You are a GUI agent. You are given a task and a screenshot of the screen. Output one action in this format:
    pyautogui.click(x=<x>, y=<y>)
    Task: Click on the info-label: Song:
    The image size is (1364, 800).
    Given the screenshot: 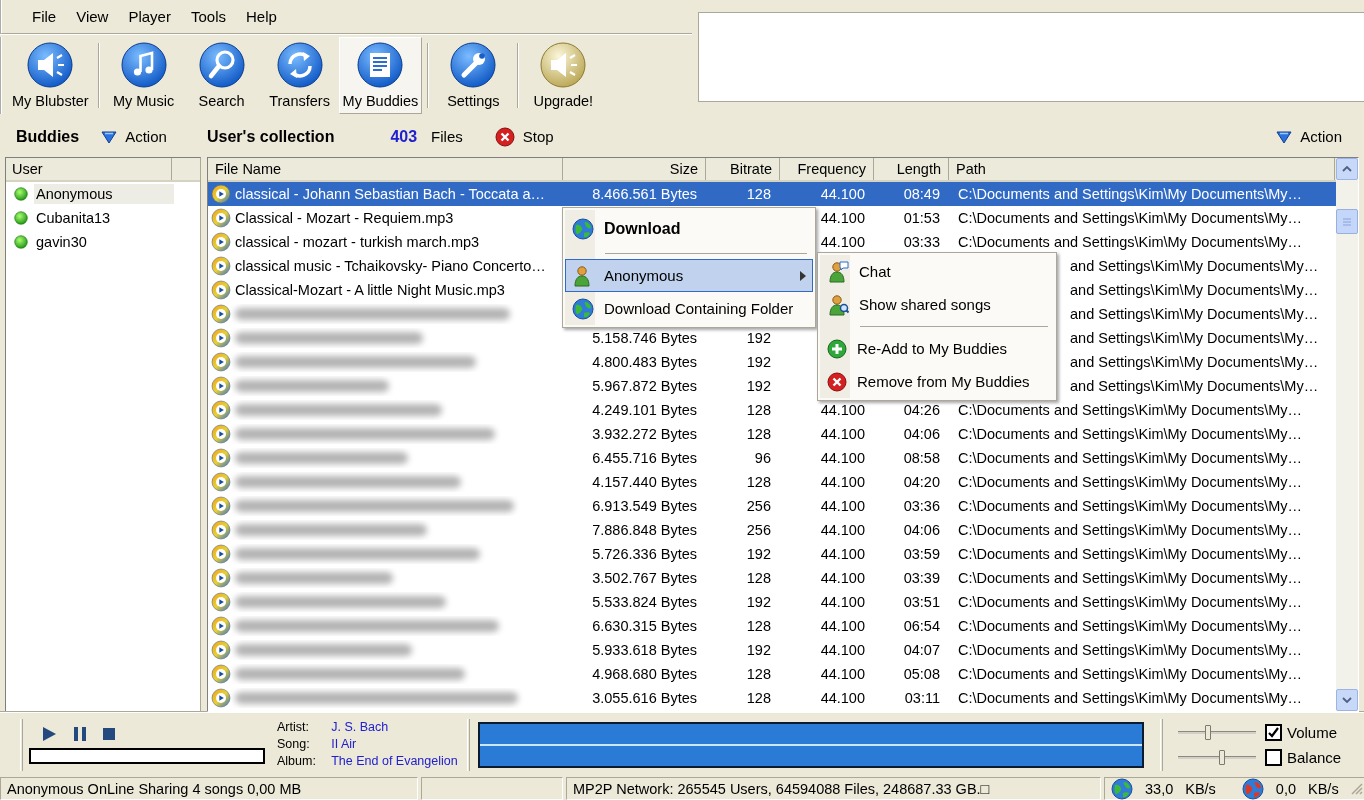 What is the action you would take?
    pyautogui.click(x=294, y=744)
    